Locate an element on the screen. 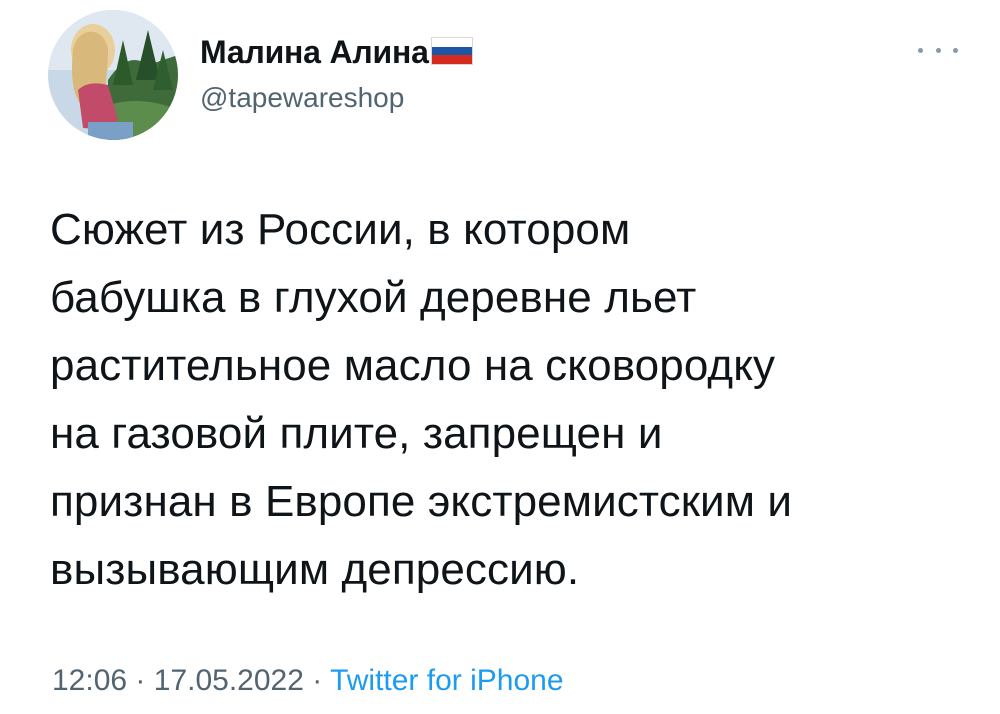  russia-flag-icon is located at coordinates (451, 51).